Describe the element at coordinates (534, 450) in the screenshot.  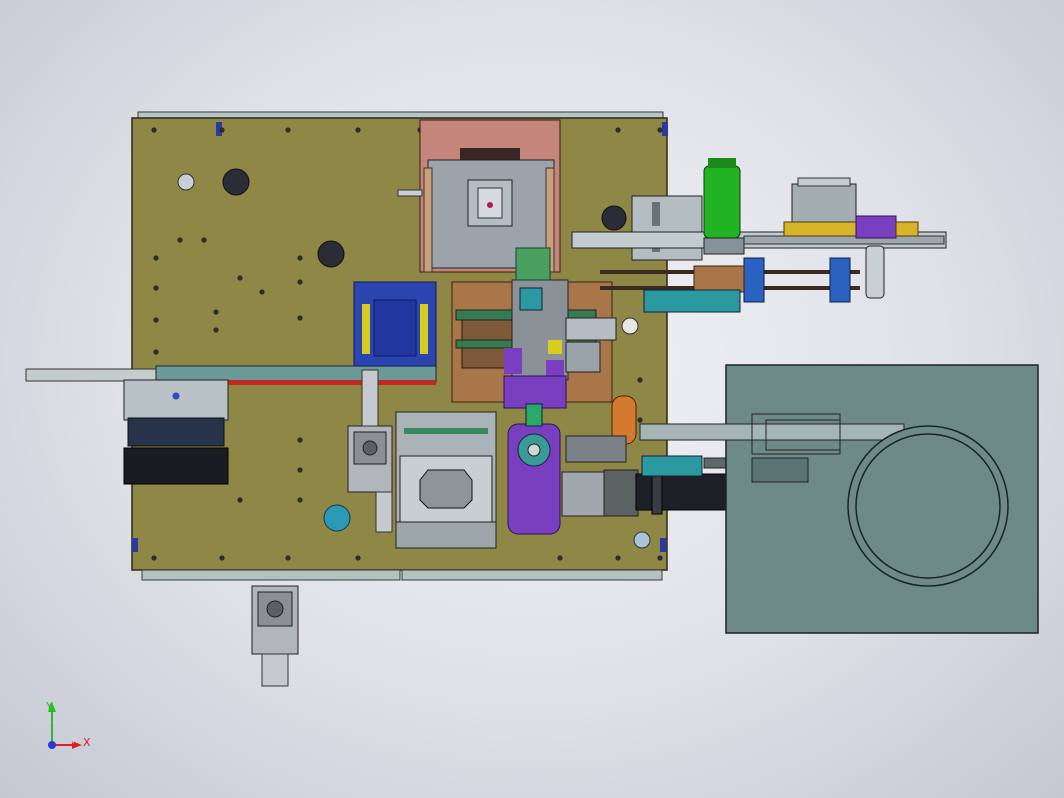
I see `rotary-hub` at that location.